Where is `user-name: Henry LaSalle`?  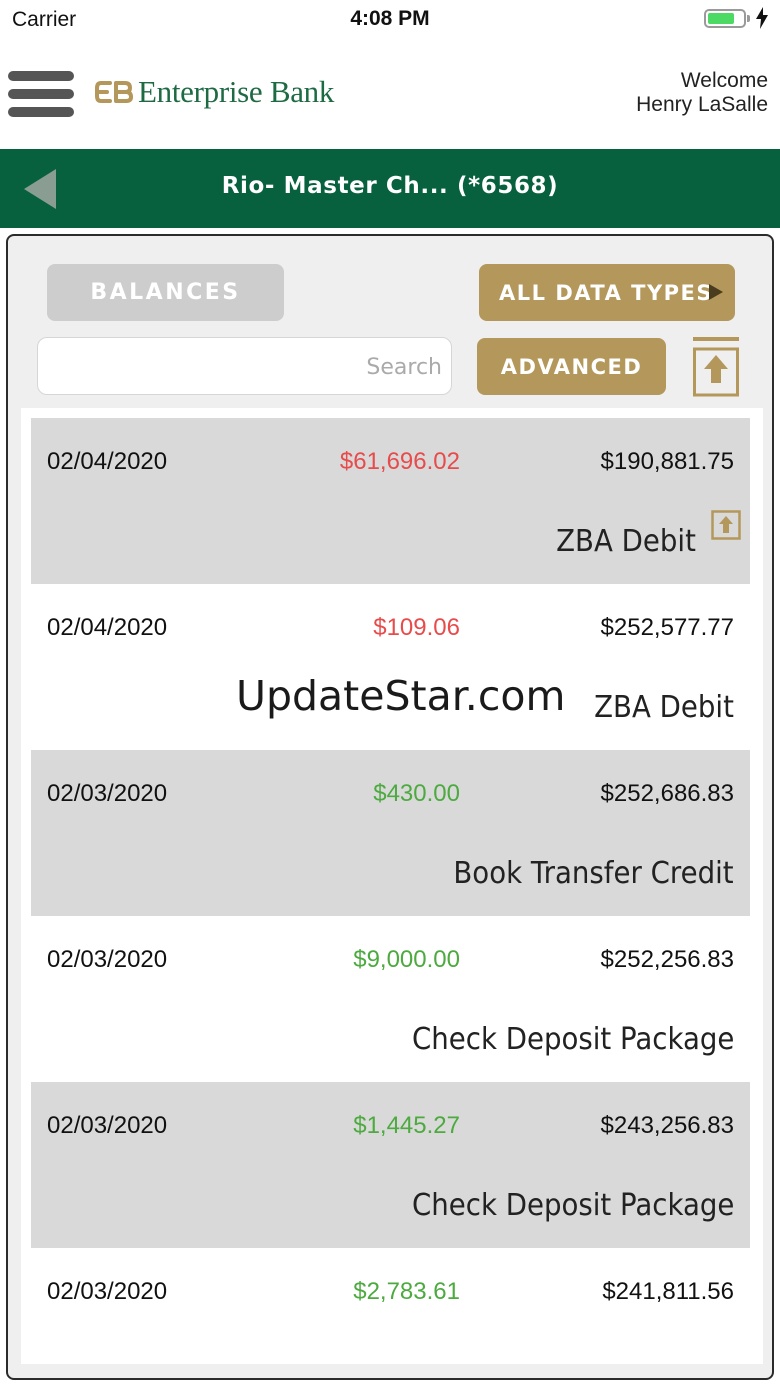
user-name: Henry LaSalle is located at coordinates (702, 104).